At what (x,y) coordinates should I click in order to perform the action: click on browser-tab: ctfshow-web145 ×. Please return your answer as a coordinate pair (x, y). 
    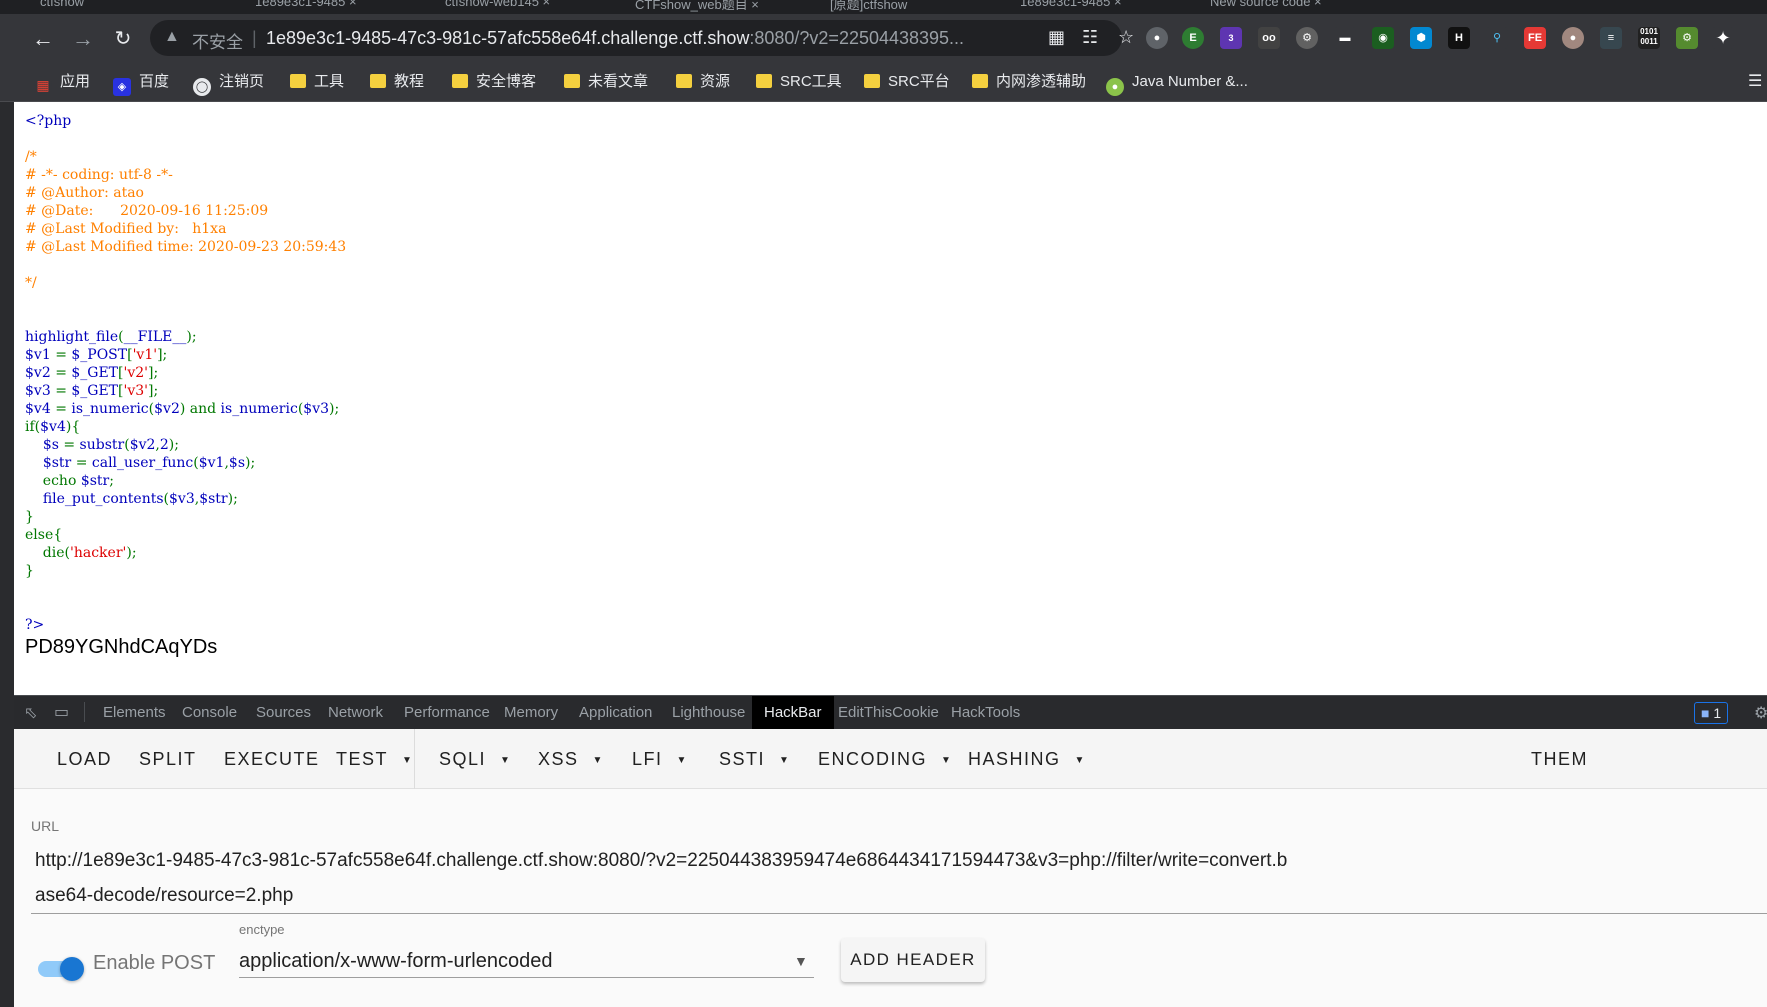
    Looking at the image, I should click on (497, 7).